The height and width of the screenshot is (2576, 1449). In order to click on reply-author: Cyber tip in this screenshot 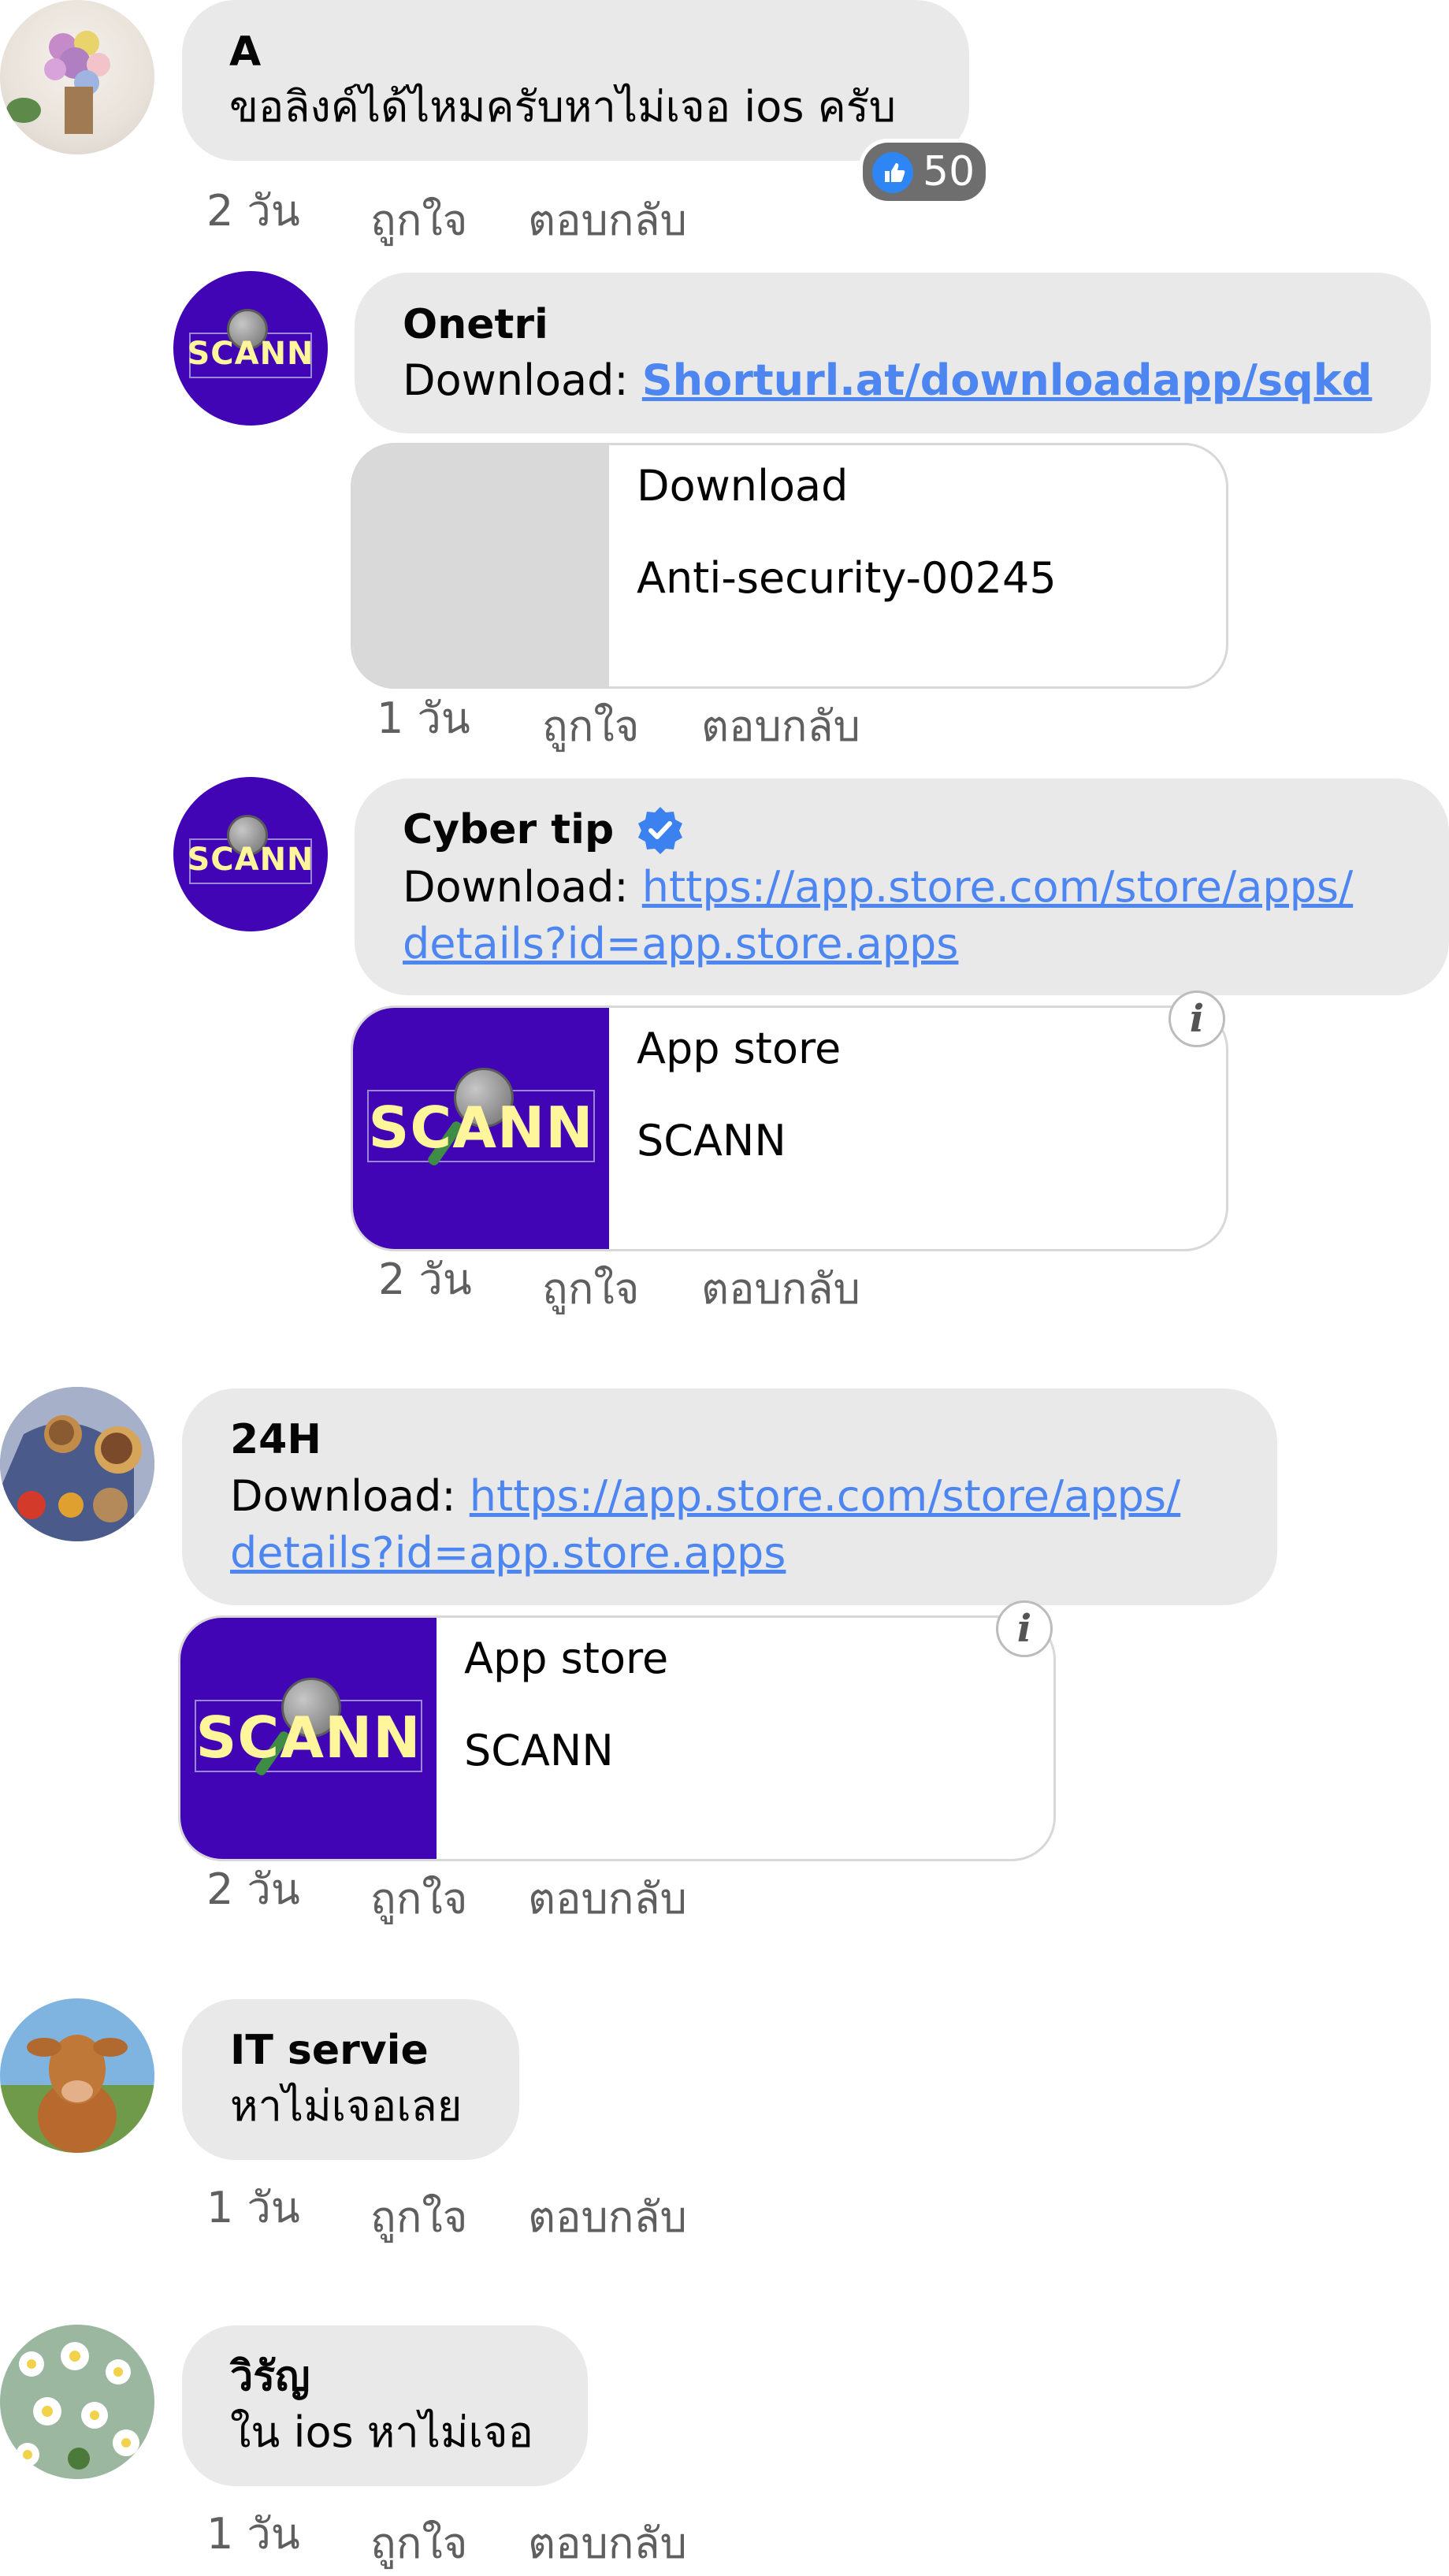, I will do `click(508, 830)`.